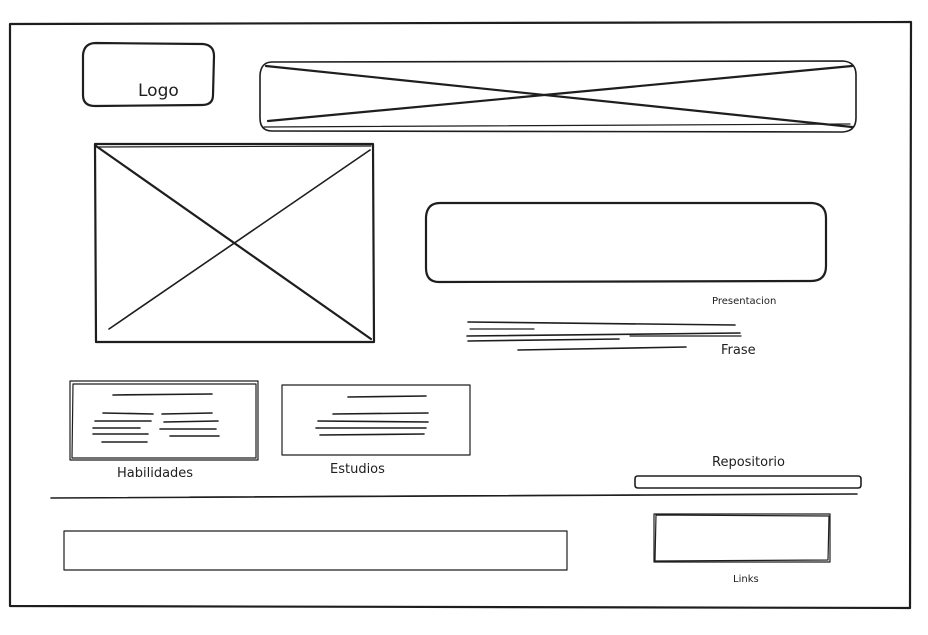 The image size is (928, 635). Describe the element at coordinates (148, 74) in the screenshot. I see `logo-box: Logo` at that location.